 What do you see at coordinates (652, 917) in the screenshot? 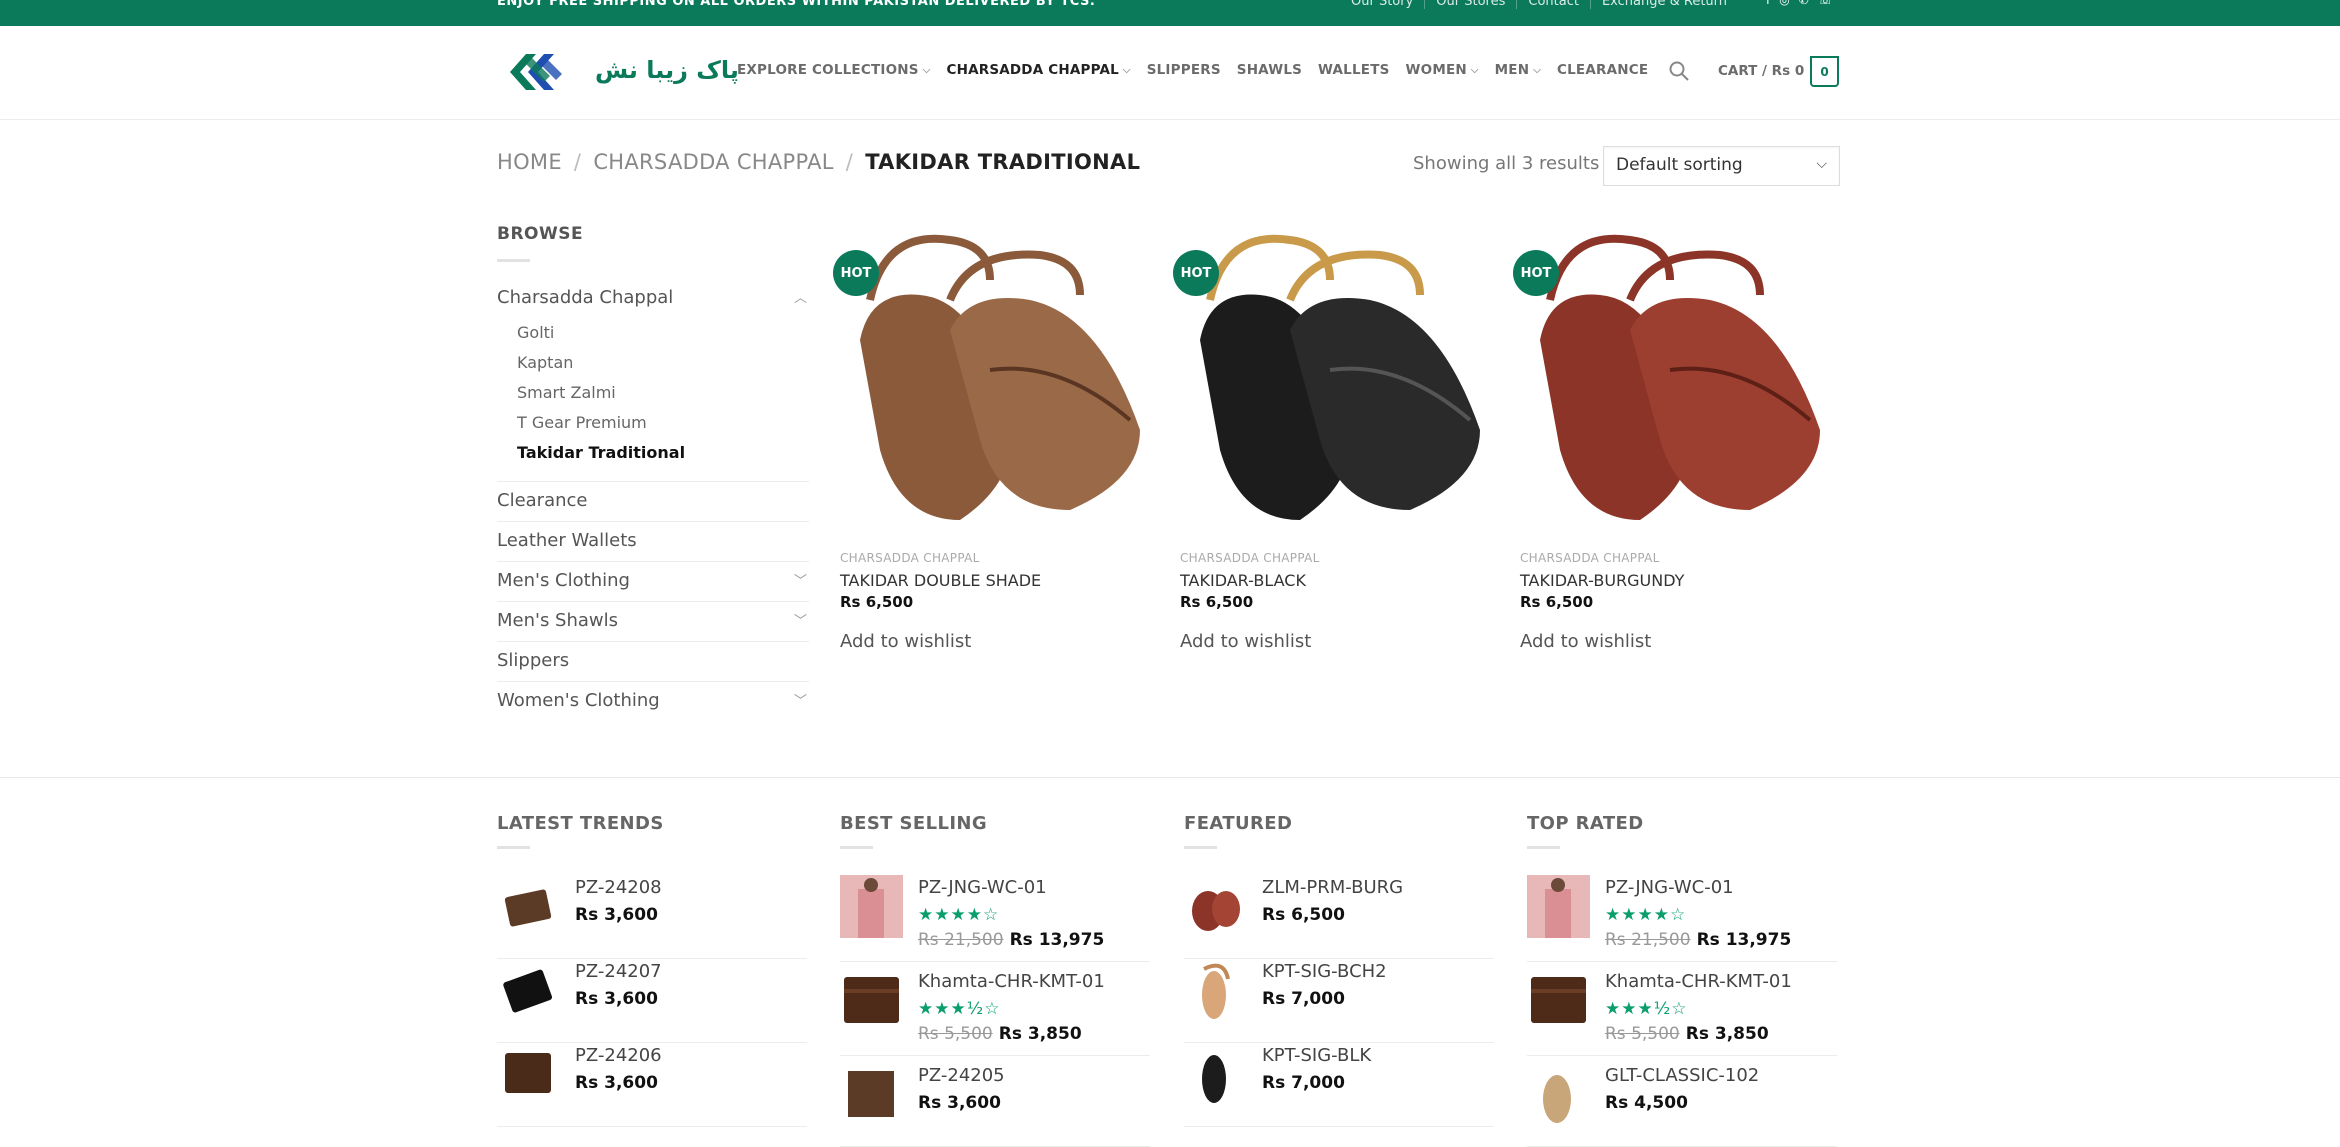
I see `widget-product: PZ-24208 Rs 3,600` at bounding box center [652, 917].